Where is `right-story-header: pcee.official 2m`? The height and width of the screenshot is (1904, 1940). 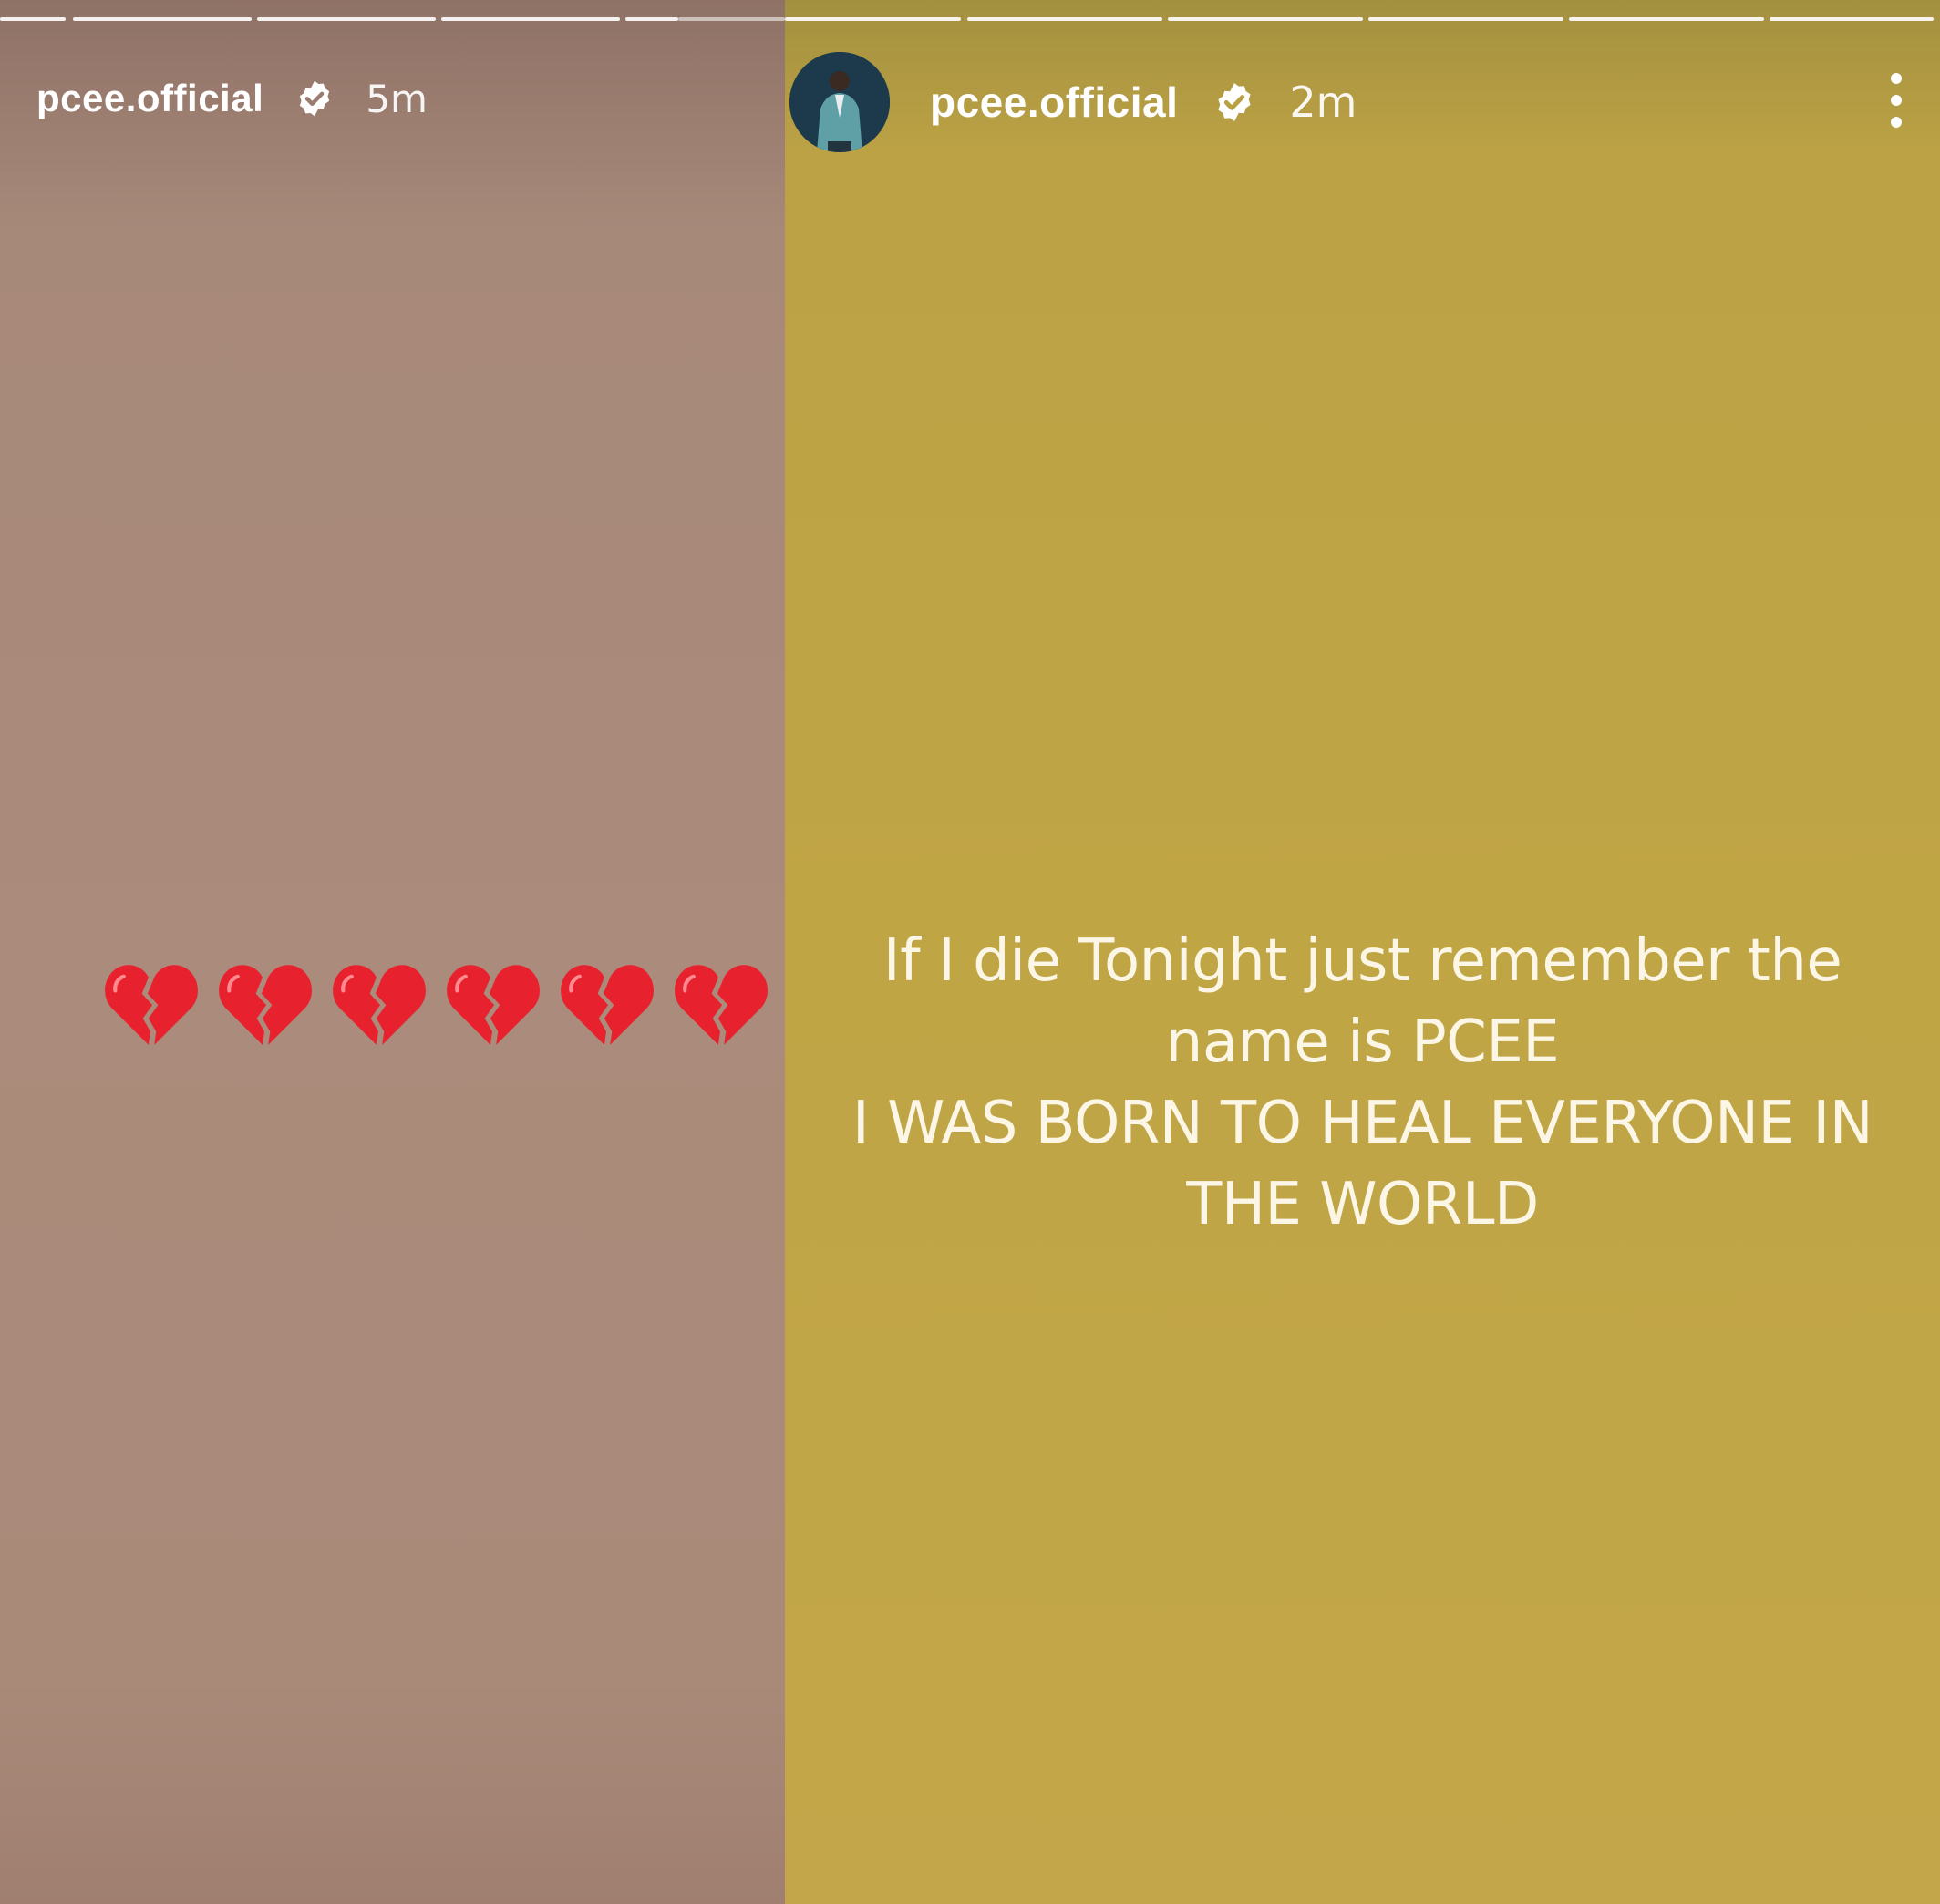 right-story-header: pcee.official 2m is located at coordinates (1073, 102).